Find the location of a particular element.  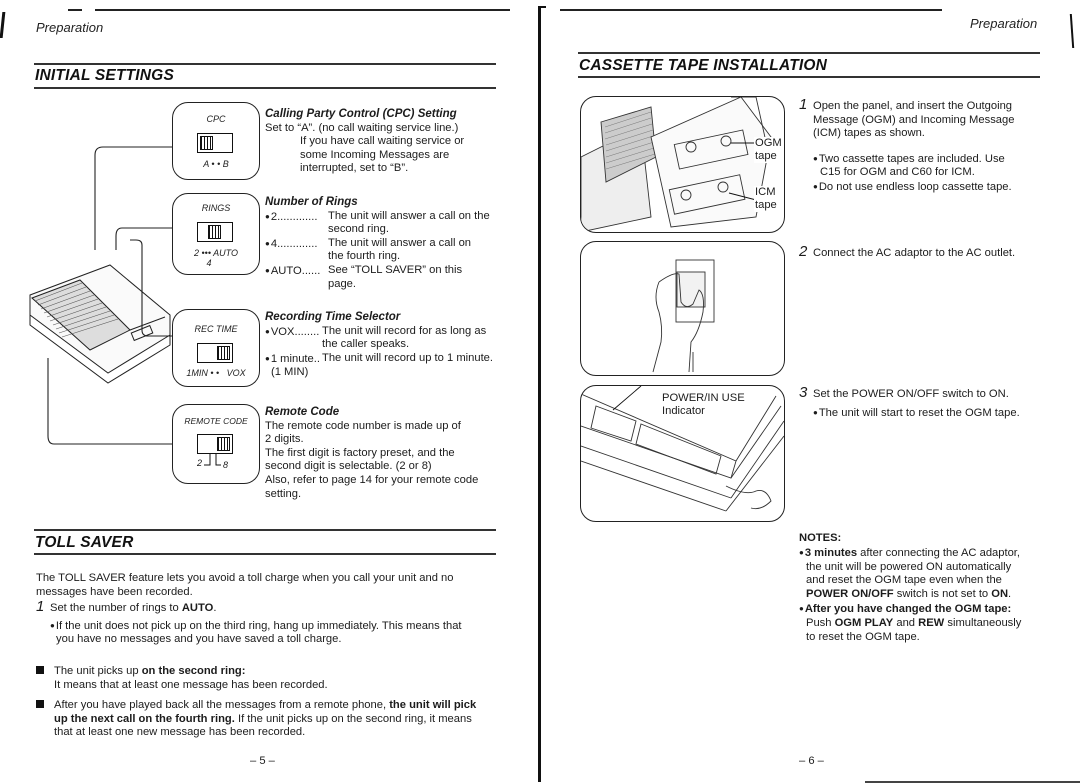

left-margin-mark is located at coordinates (3, 25).